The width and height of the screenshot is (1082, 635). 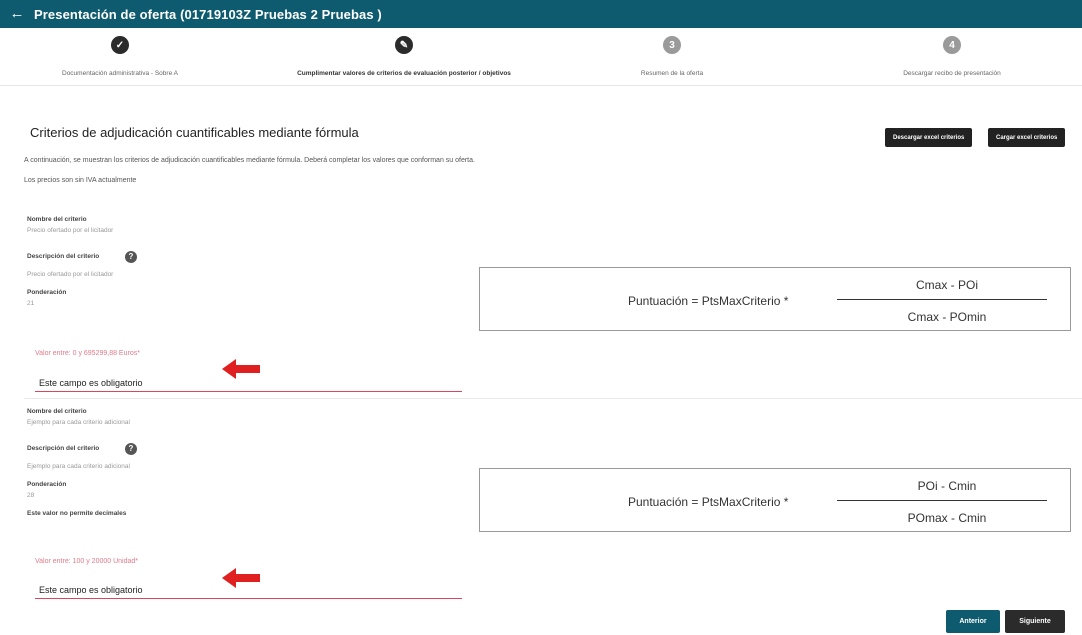 I want to click on step-3: 3 Resumen de la oferta, so click(x=672, y=56).